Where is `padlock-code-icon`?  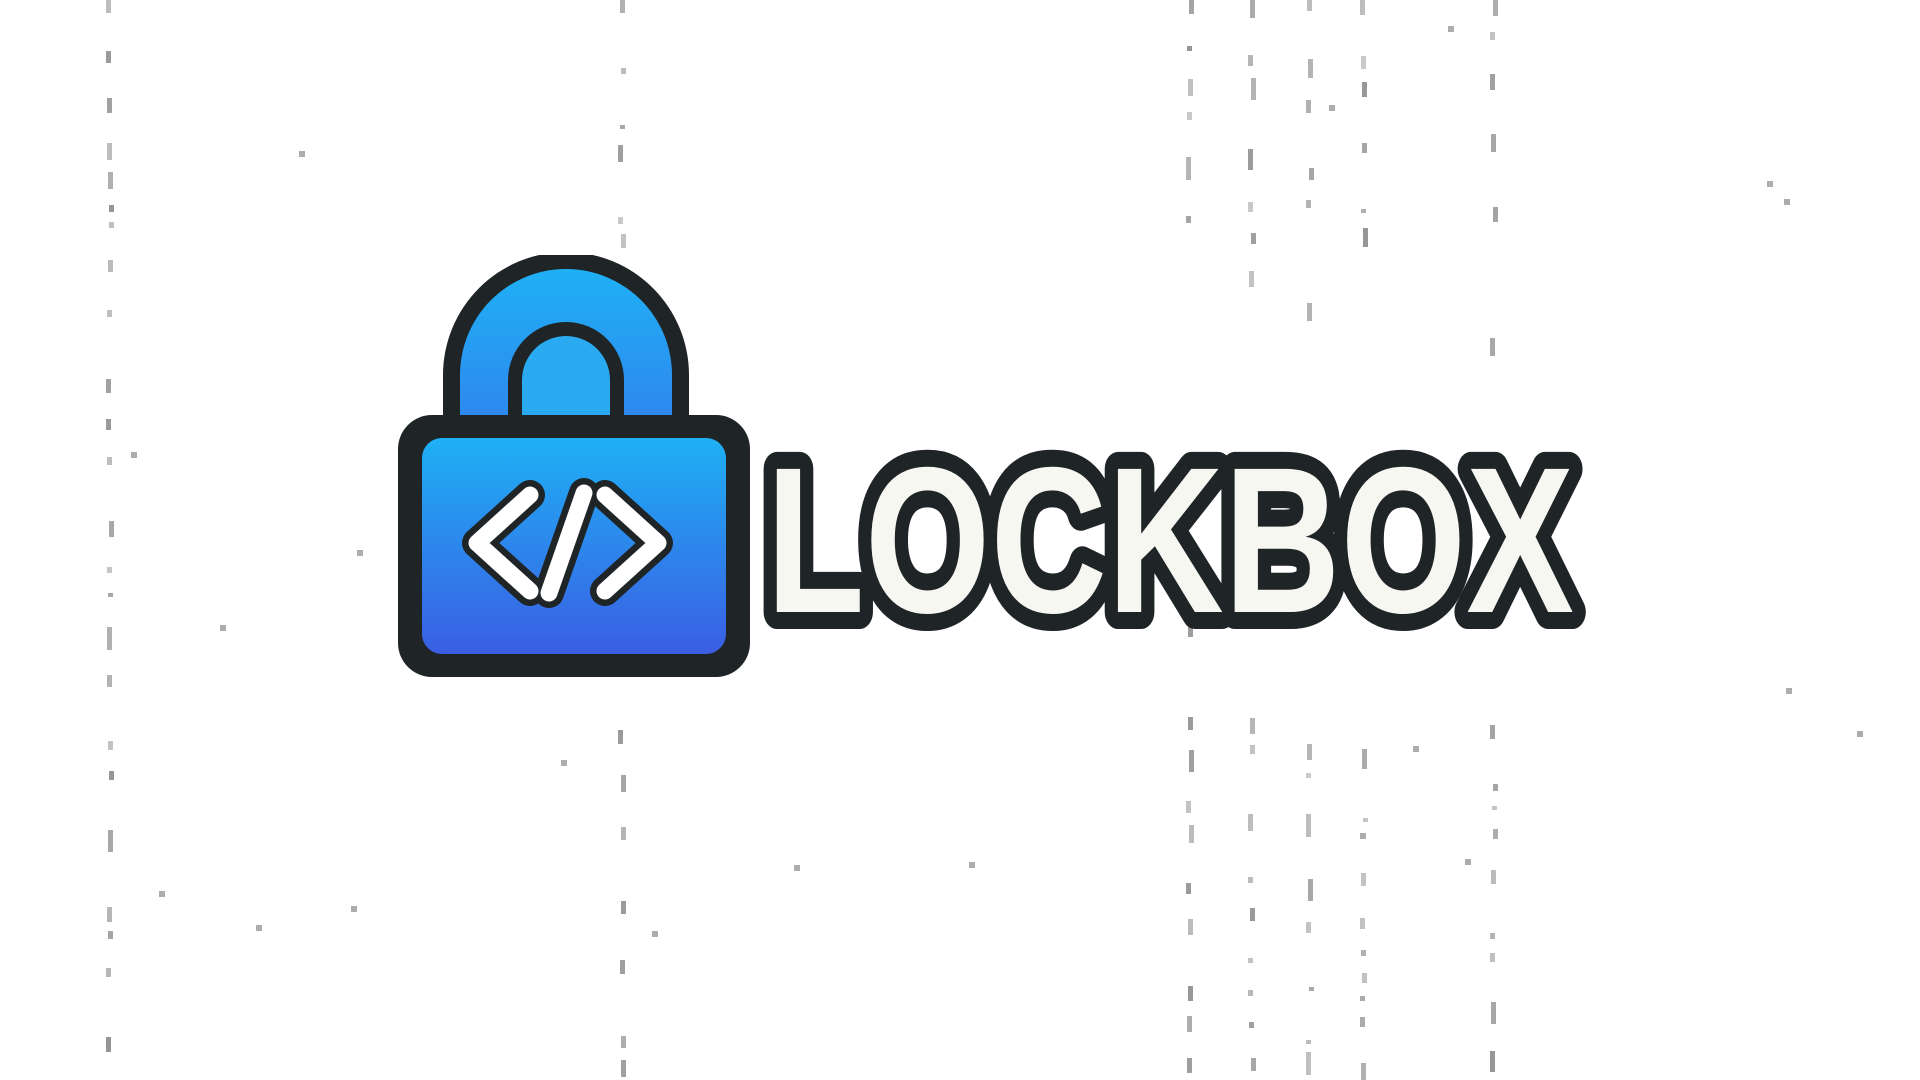
padlock-code-icon is located at coordinates (574, 466).